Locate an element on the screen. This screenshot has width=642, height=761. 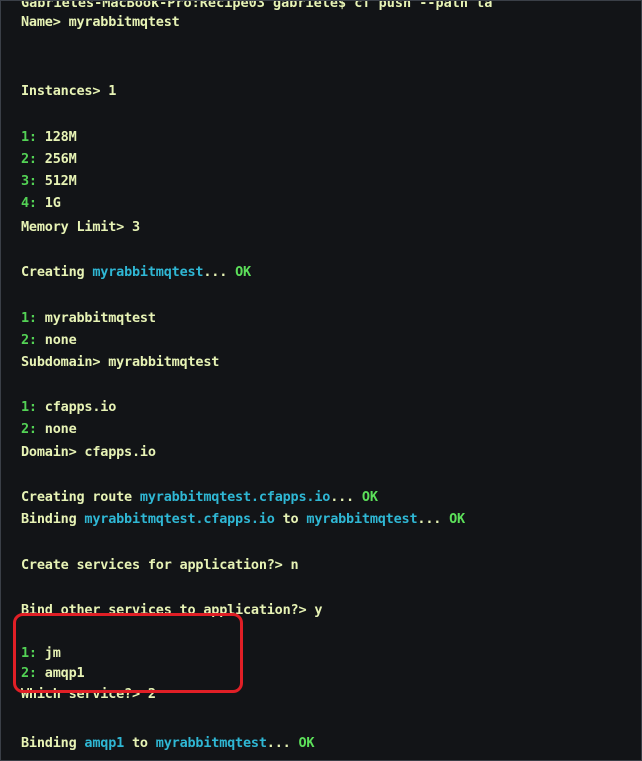
domain-option-1: 1: cfapps.io is located at coordinates (68, 407).